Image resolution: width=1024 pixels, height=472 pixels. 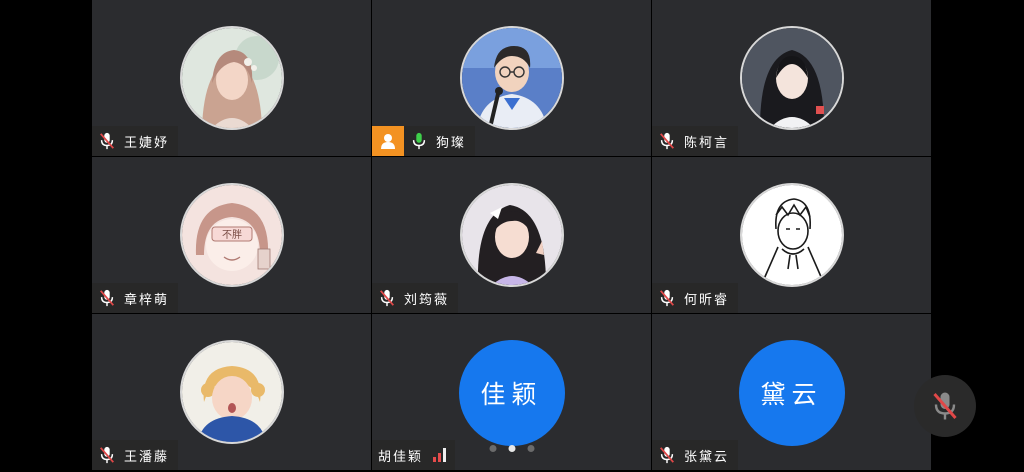 I want to click on avatar: 佳颖, so click(x=511, y=393).